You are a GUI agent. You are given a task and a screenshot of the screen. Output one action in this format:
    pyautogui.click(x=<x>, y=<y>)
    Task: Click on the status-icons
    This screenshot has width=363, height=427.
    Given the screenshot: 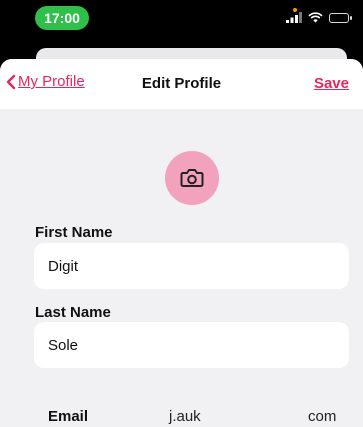 What is the action you would take?
    pyautogui.click(x=319, y=17)
    